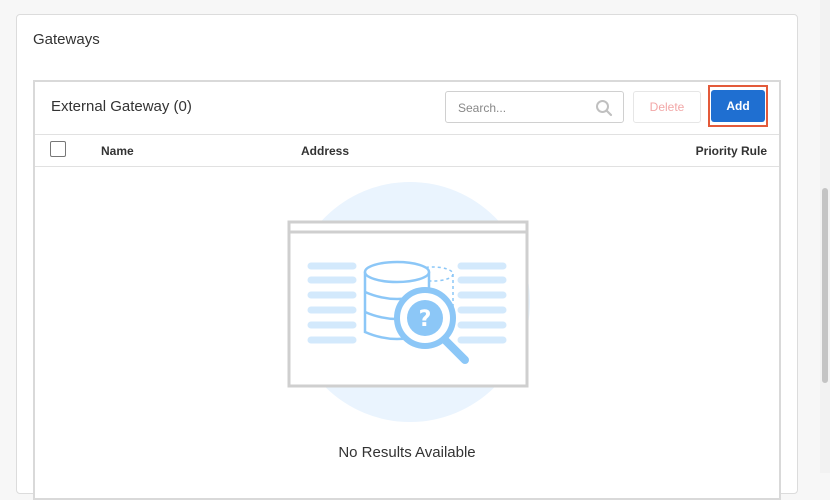 This screenshot has width=830, height=500. I want to click on no-results-illustration: ?, so click(408, 302).